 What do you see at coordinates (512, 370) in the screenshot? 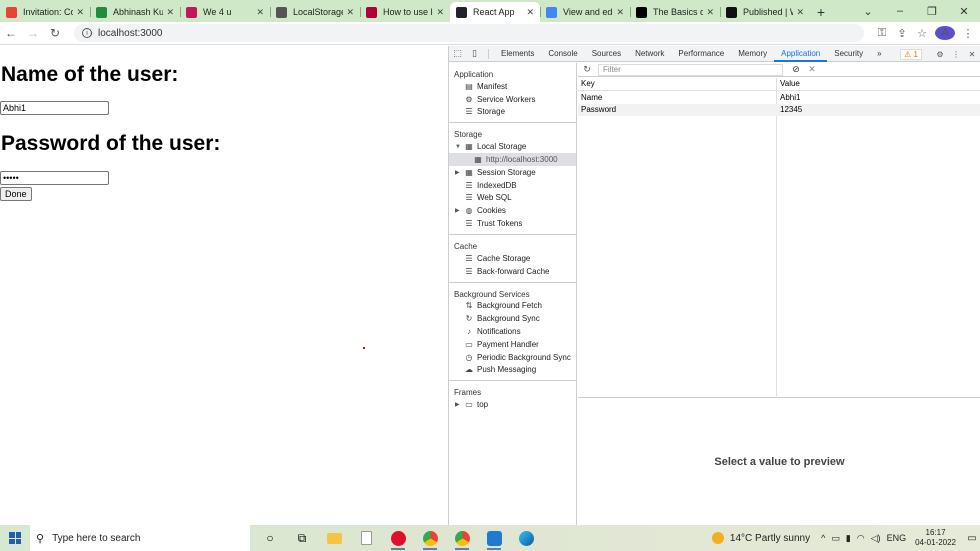
I see `sidebar-item-push-messaging: ☁ Push Messaging` at bounding box center [512, 370].